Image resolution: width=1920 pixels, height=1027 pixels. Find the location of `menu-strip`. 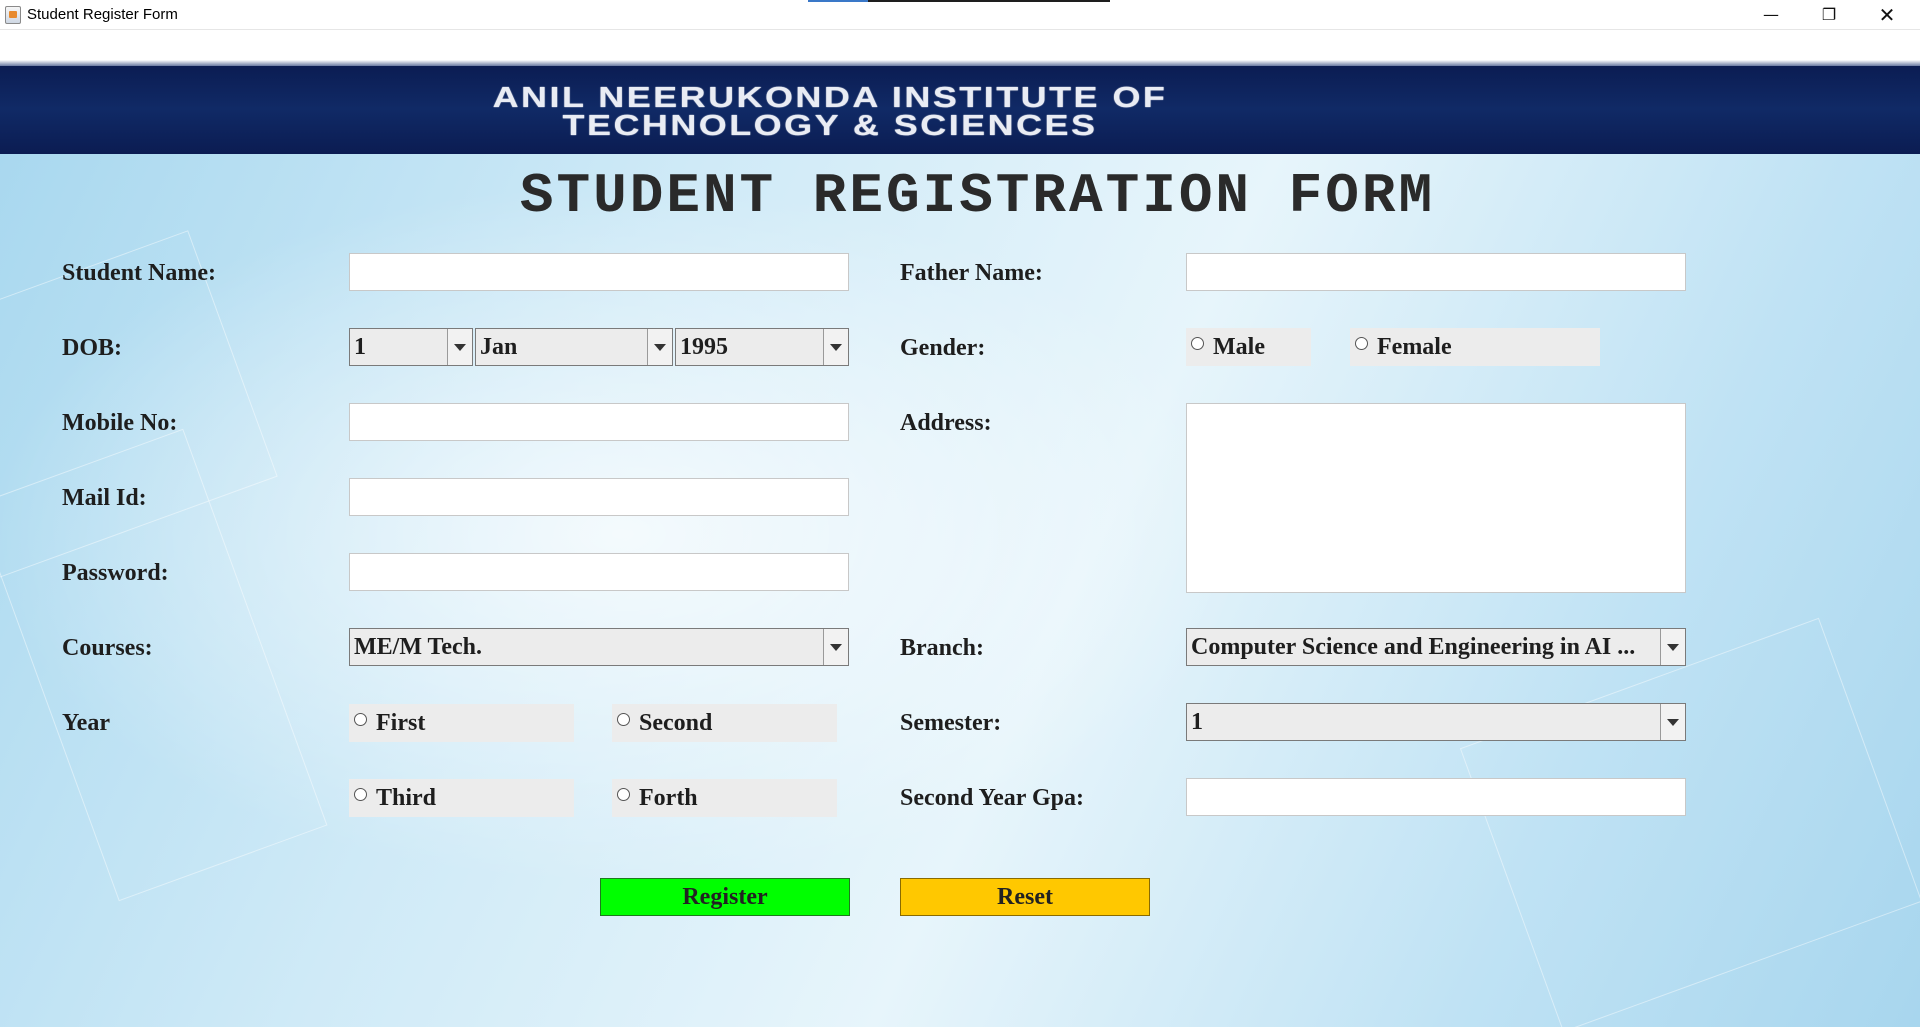

menu-strip is located at coordinates (960, 47).